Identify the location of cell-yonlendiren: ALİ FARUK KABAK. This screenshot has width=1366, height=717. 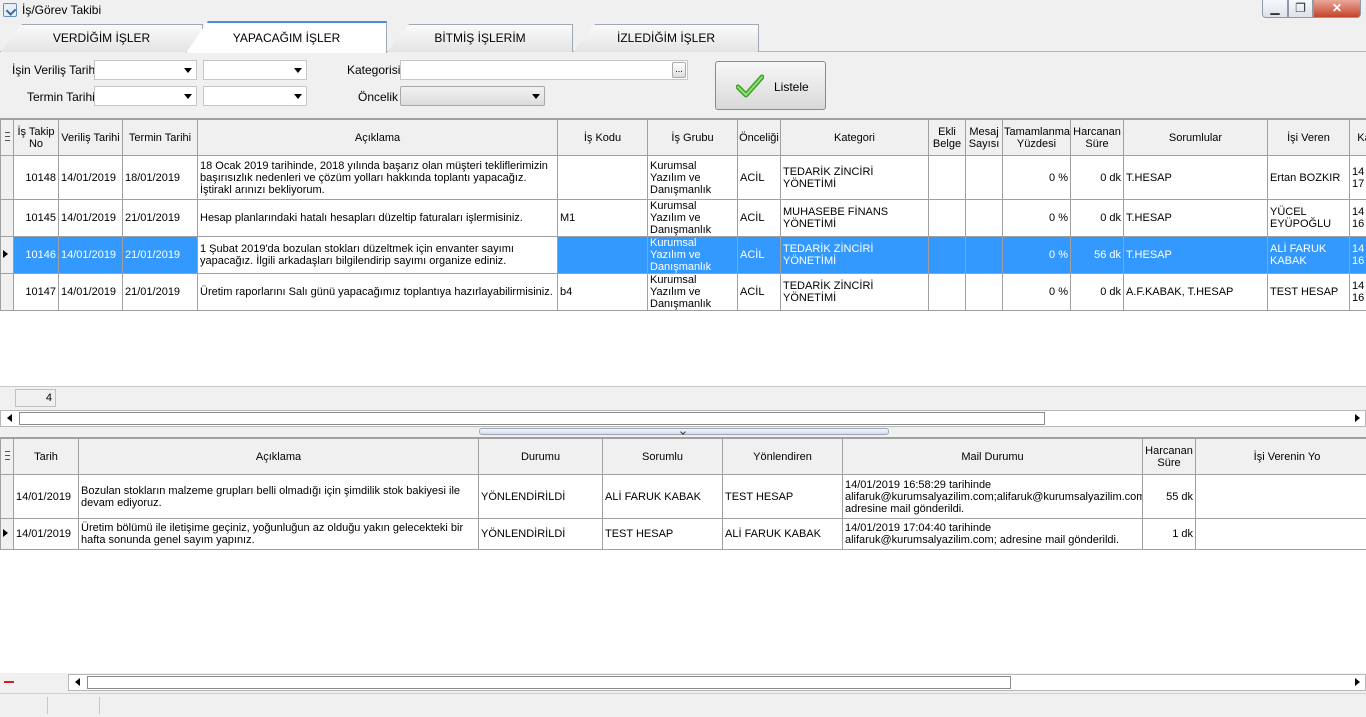
(782, 534).